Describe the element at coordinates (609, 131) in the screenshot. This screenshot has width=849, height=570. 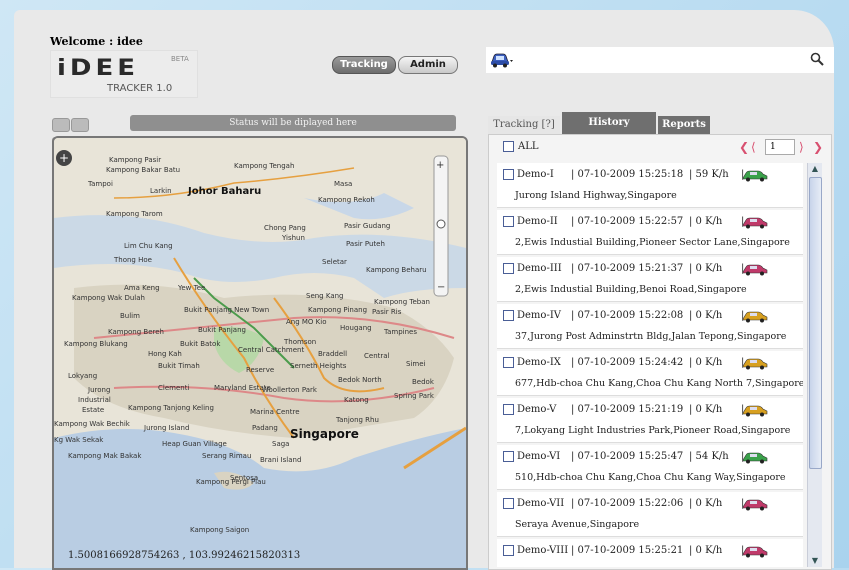
I see `tab-history-tracking: History Tracking` at that location.